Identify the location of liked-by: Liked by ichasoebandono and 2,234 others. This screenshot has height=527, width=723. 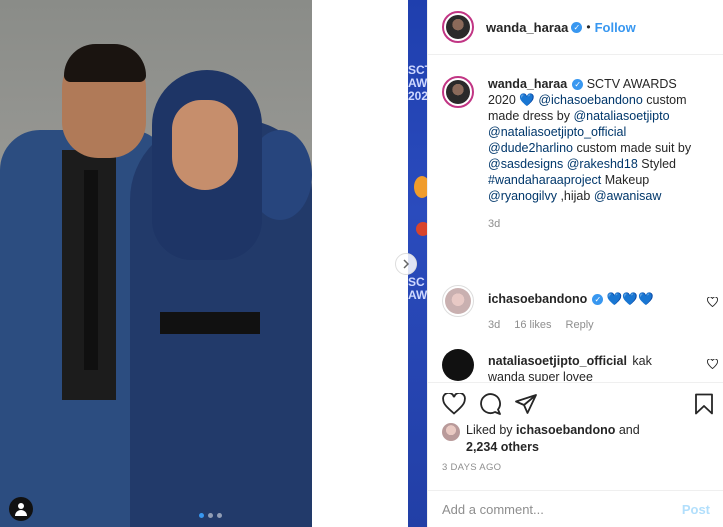
(541, 439).